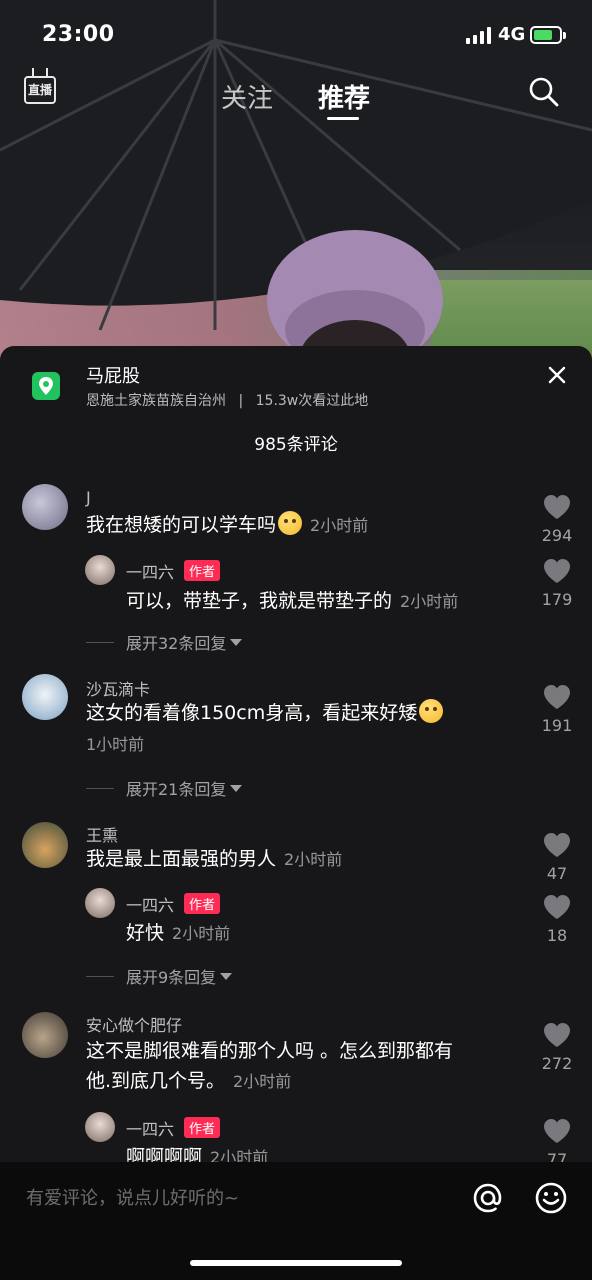 This screenshot has width=592, height=1280. I want to click on network-type: 4G, so click(512, 34).